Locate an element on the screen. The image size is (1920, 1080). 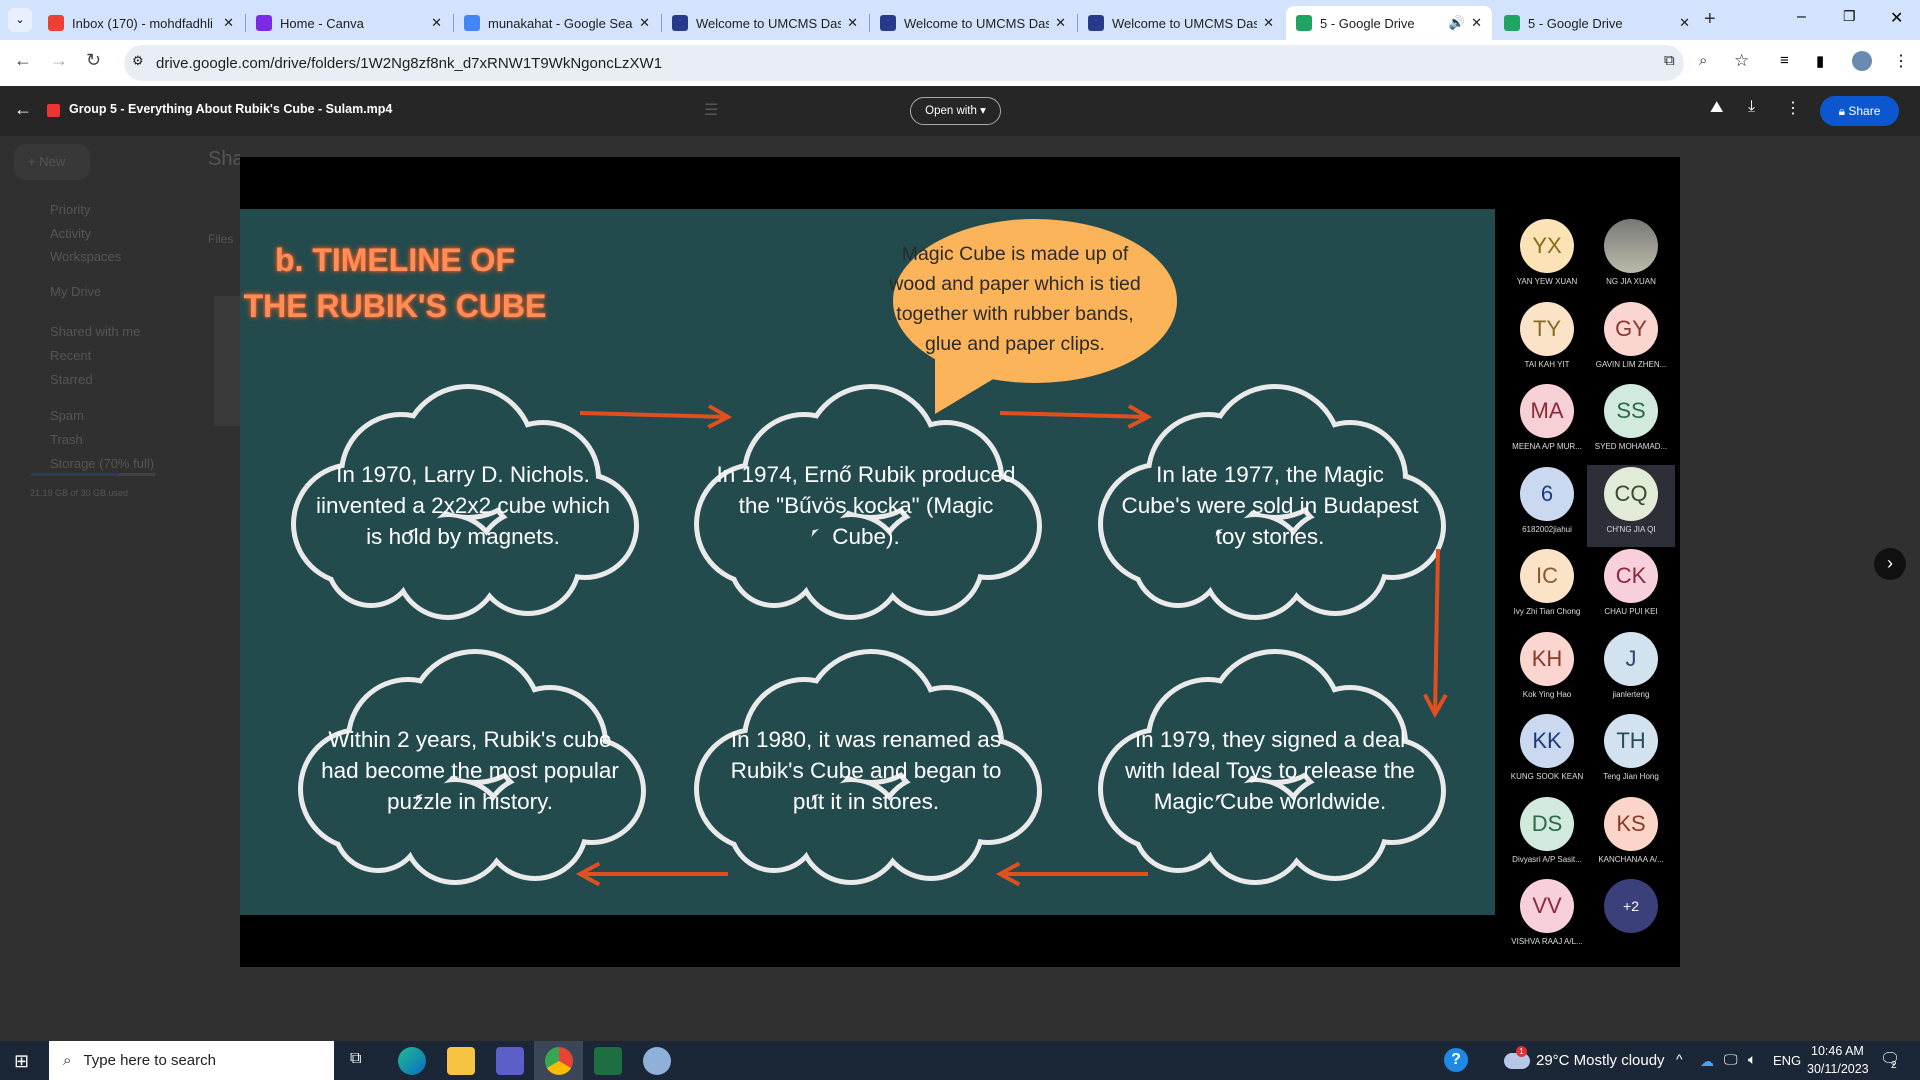
teams-icon is located at coordinates (510, 1061).